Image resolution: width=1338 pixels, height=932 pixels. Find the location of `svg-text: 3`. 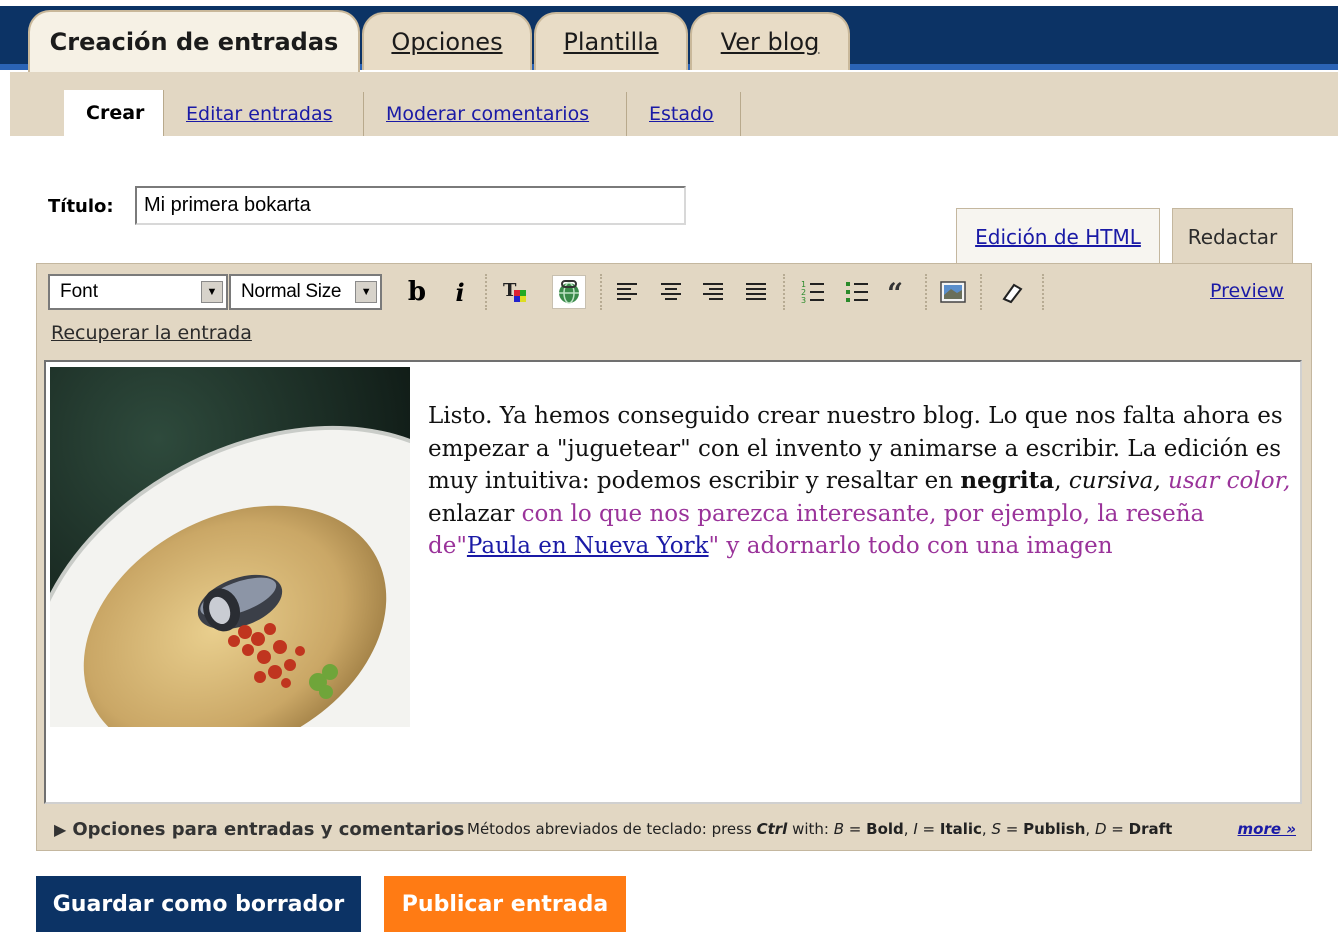

svg-text: 3 is located at coordinates (803, 300).